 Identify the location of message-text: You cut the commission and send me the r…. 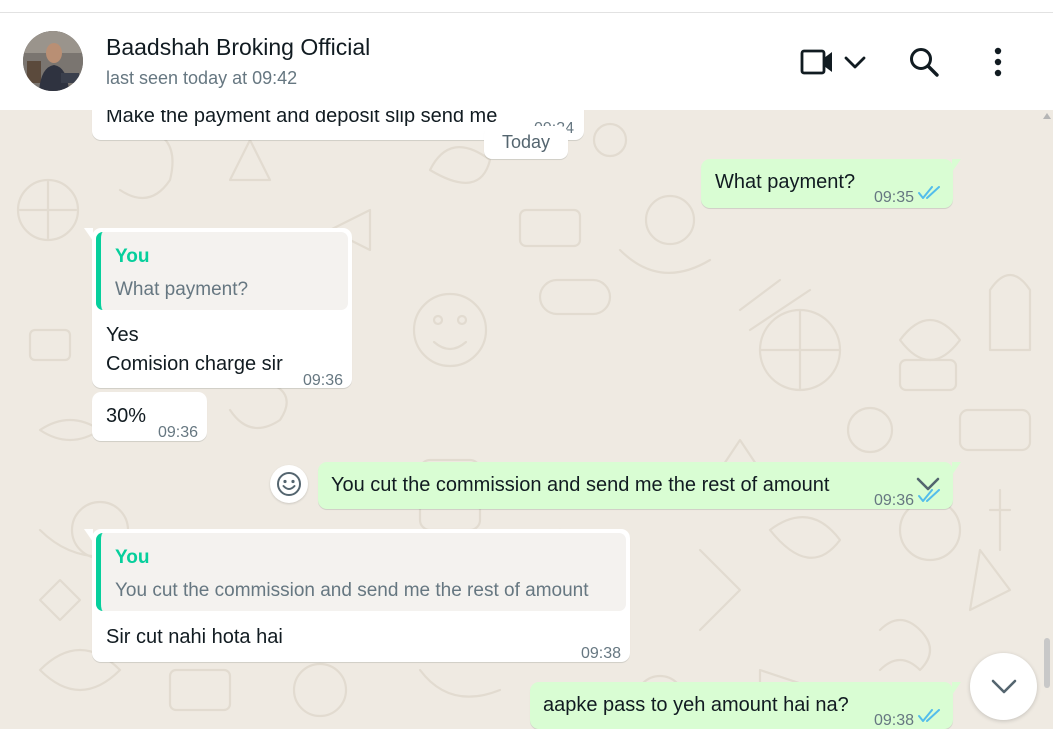
(580, 485).